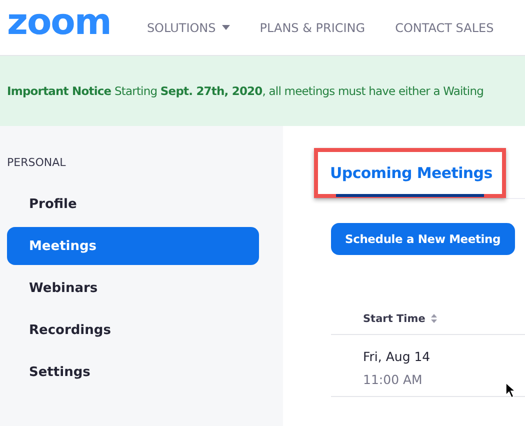 The image size is (525, 426). Describe the element at coordinates (393, 379) in the screenshot. I see `meeting-time: 11:00 AM` at that location.